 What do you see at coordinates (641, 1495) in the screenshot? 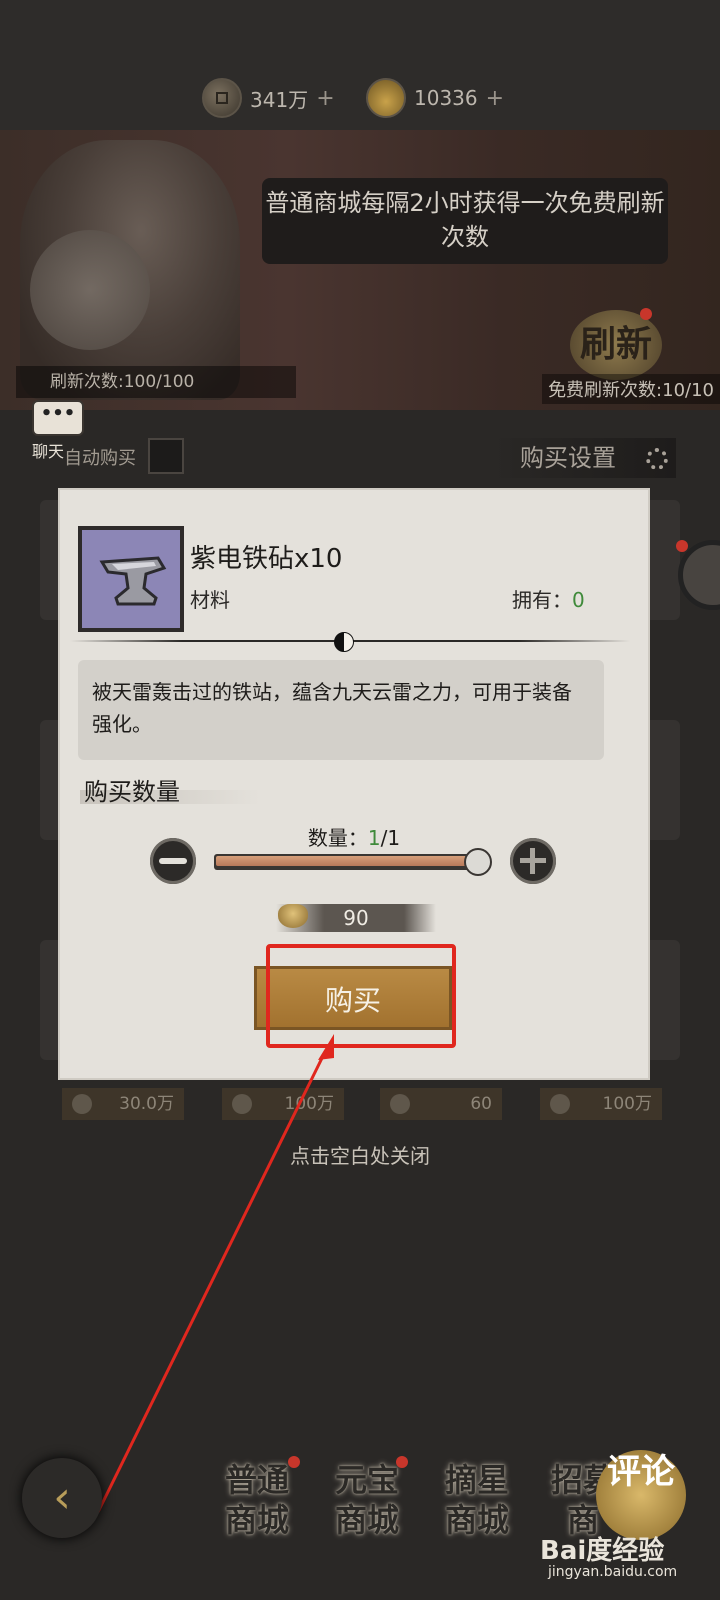
I see `comment-badge: 评论` at bounding box center [641, 1495].